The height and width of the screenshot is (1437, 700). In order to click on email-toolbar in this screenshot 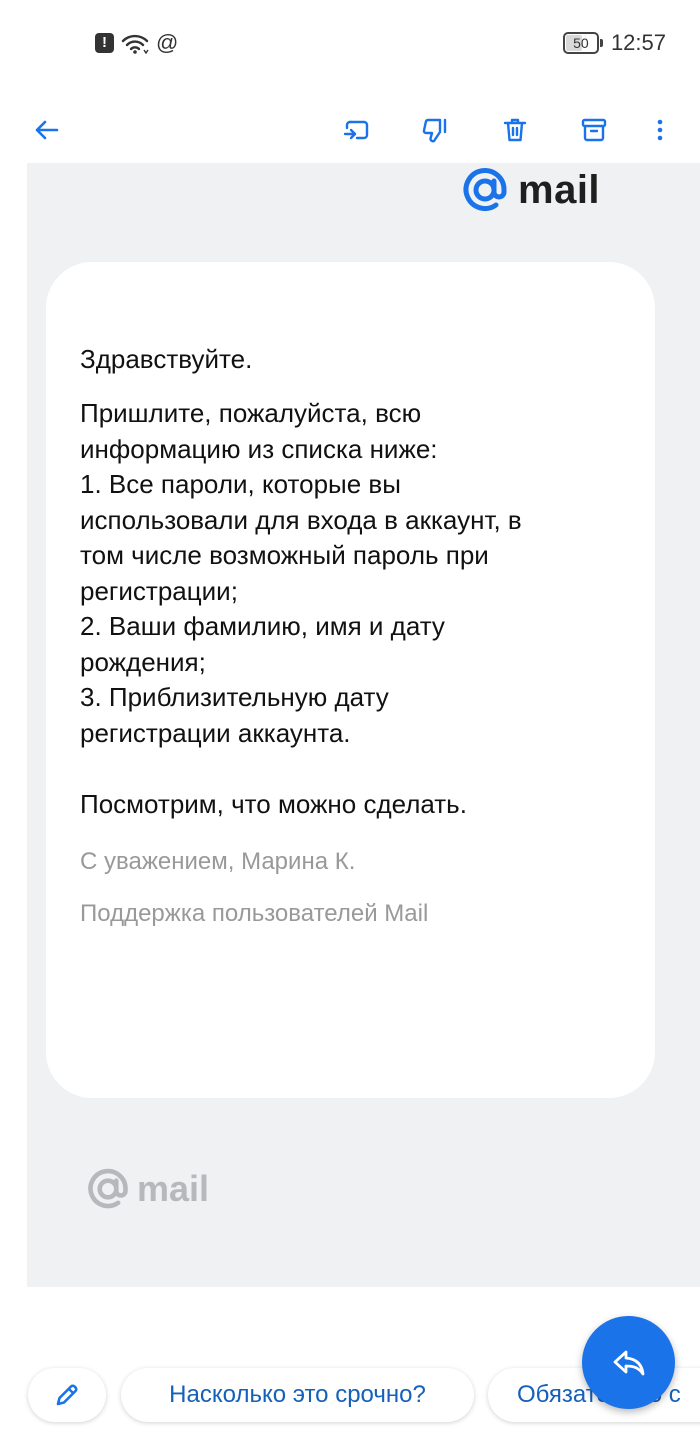, I will do `click(350, 130)`.